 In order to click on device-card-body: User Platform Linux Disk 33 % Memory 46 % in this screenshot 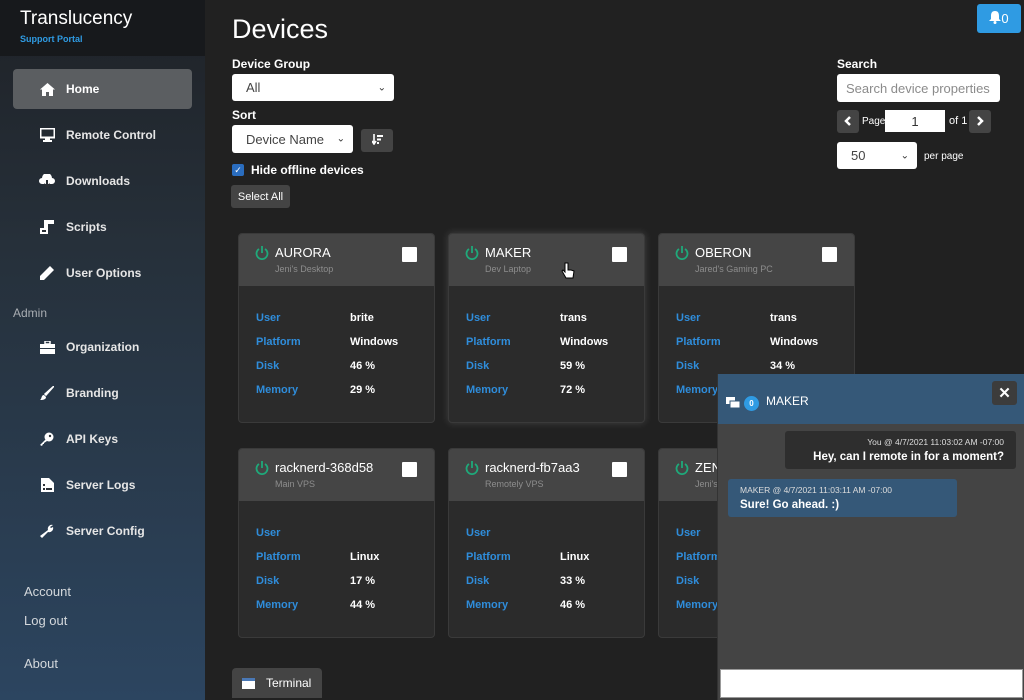, I will do `click(546, 559)`.